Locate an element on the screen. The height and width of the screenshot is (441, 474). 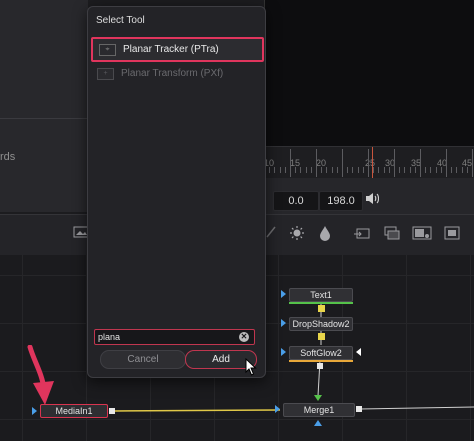
connection-merge-output is located at coordinates (416, 408).